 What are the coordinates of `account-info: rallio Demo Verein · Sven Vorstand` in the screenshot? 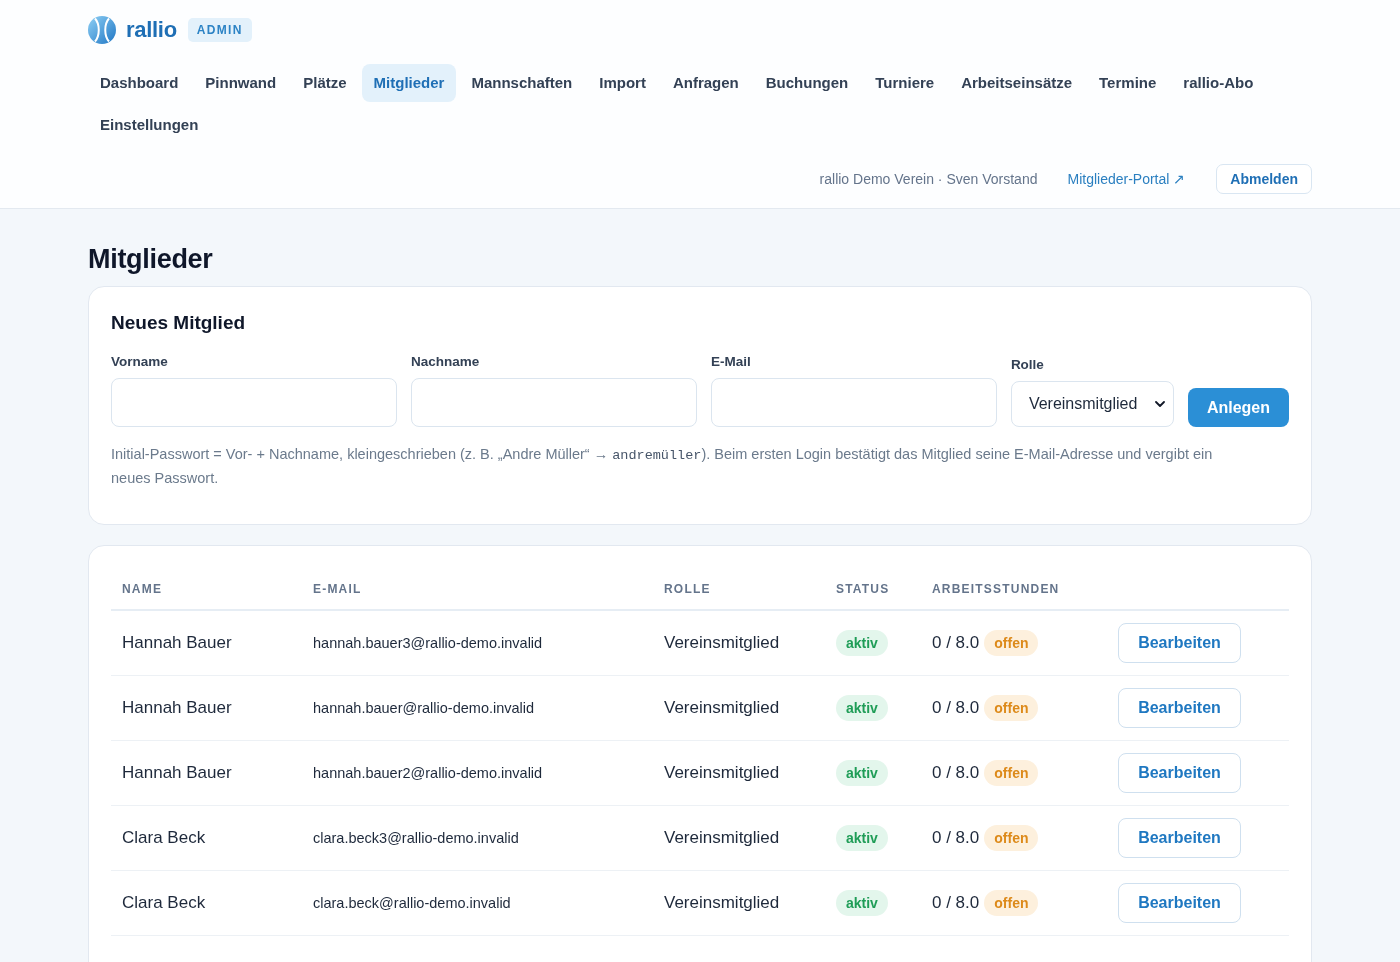 It's located at (928, 179).